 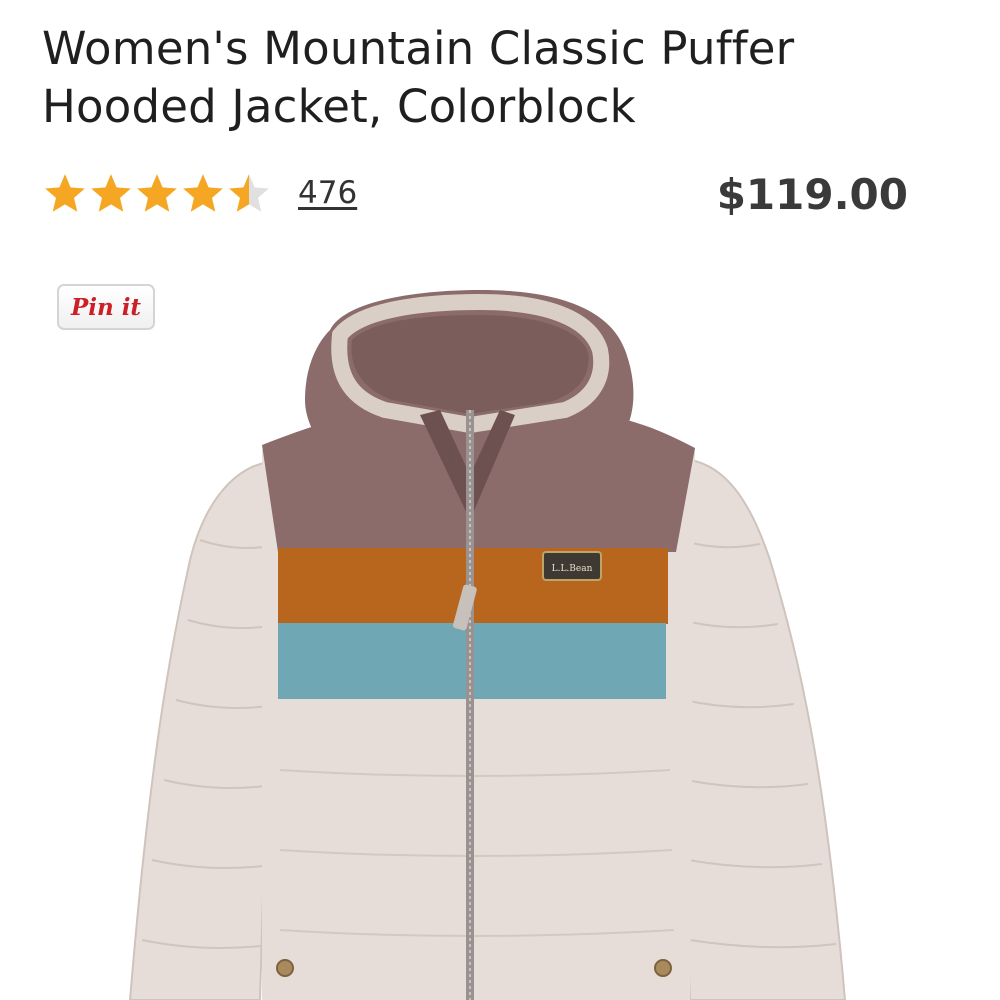 I want to click on rating-stars, so click(x=159, y=193).